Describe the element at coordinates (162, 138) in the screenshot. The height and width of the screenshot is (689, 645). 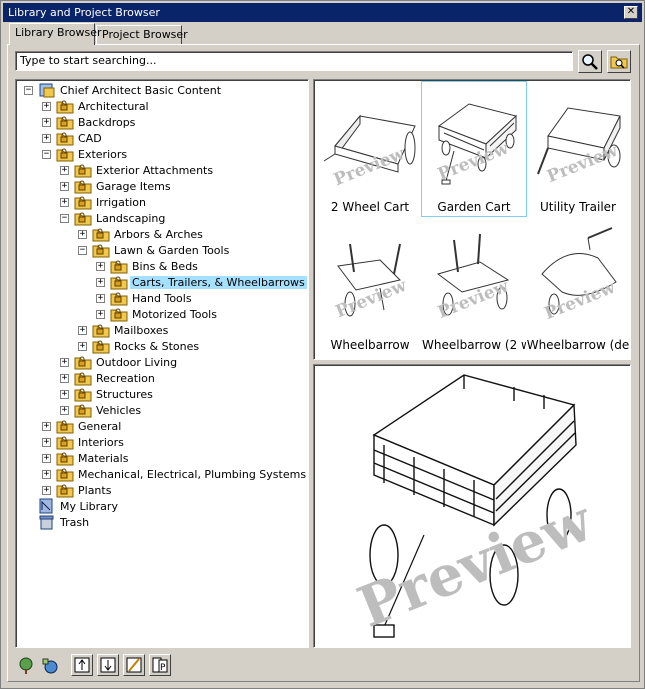
I see `tree-item-cad: + CAD` at that location.